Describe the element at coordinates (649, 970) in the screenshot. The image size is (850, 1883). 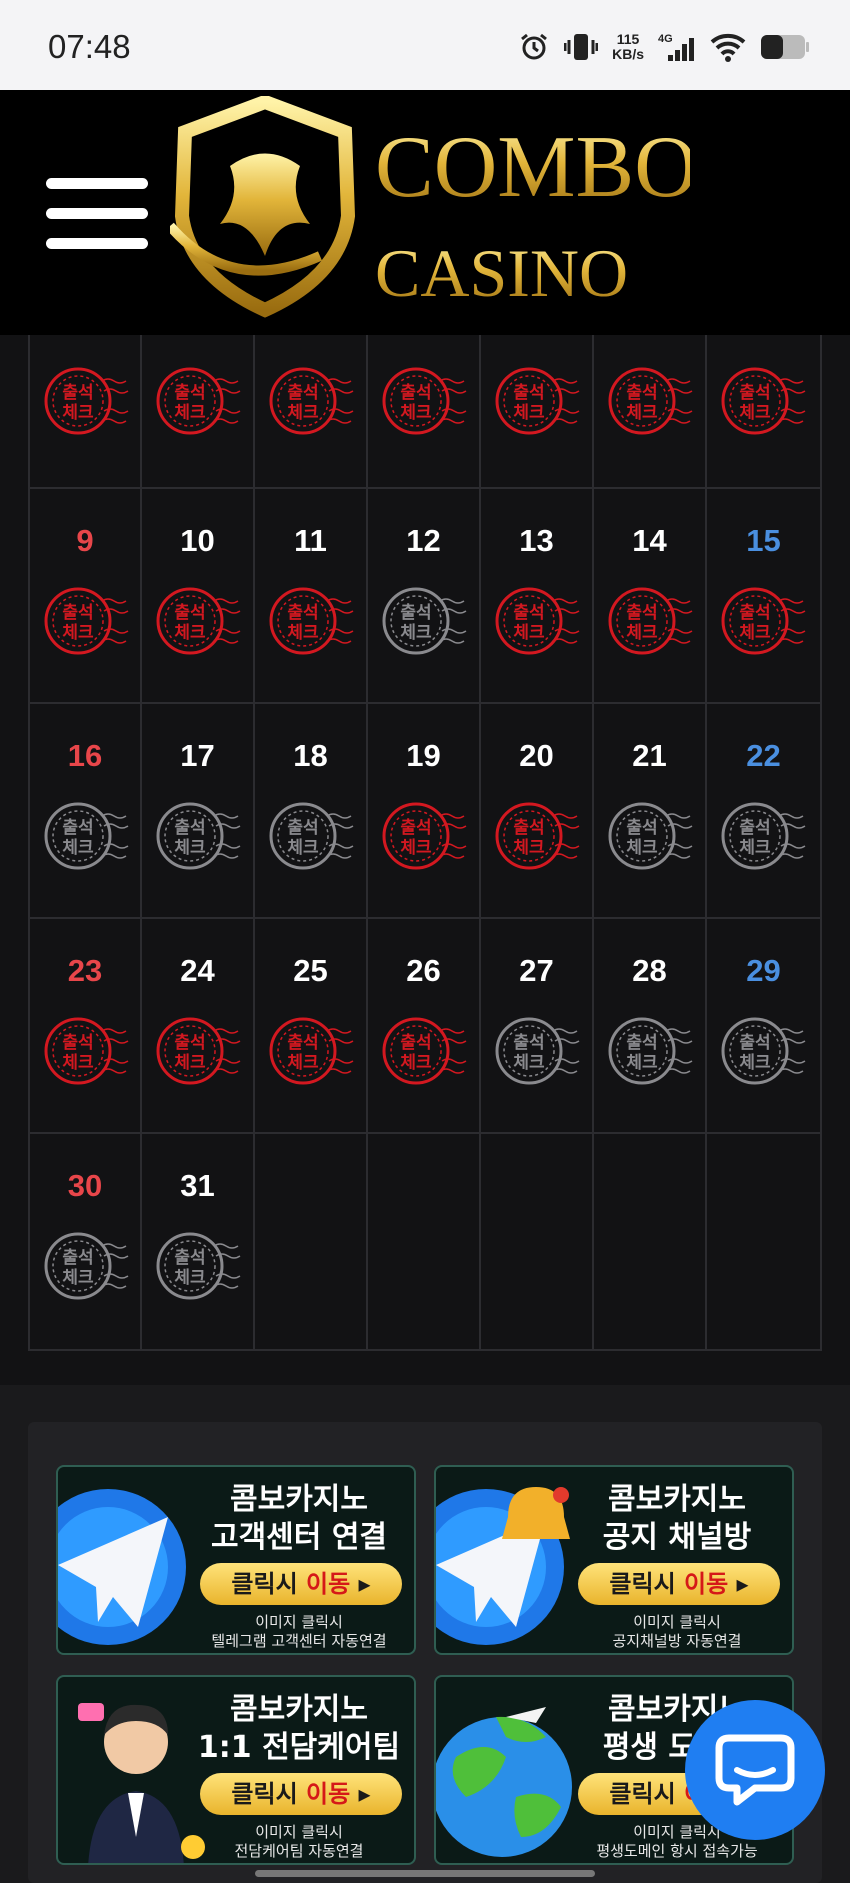
I see `day-number: 28` at that location.